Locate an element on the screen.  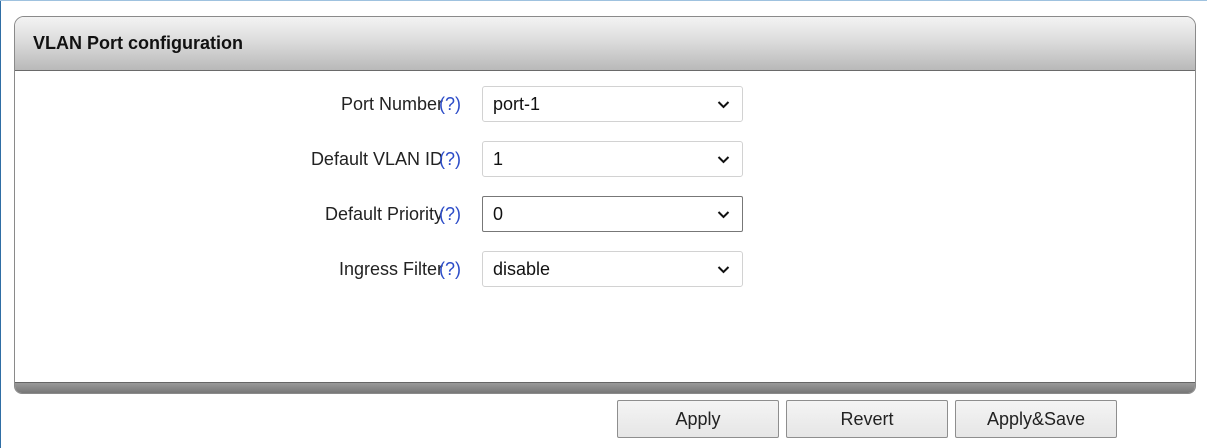
port-number-label: Port Number is located at coordinates (391, 103).